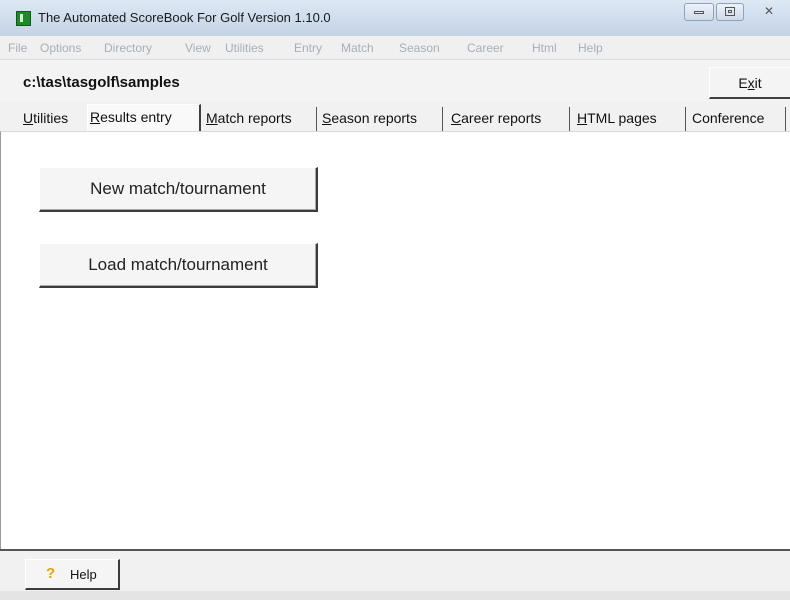 This screenshot has height=600, width=790. What do you see at coordinates (28, 118) in the screenshot?
I see `tab-mnemonic: U` at bounding box center [28, 118].